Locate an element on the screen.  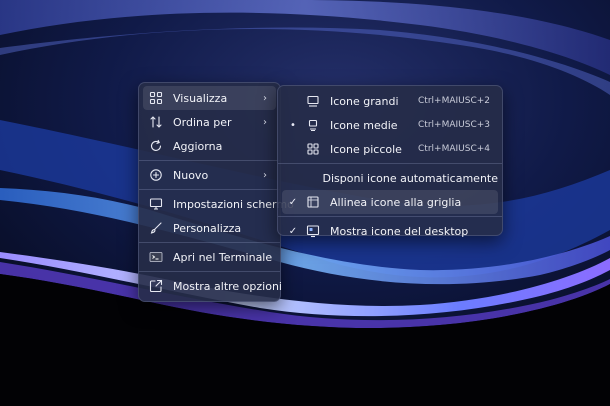
sort-arrows-icon is located at coordinates (156, 122).